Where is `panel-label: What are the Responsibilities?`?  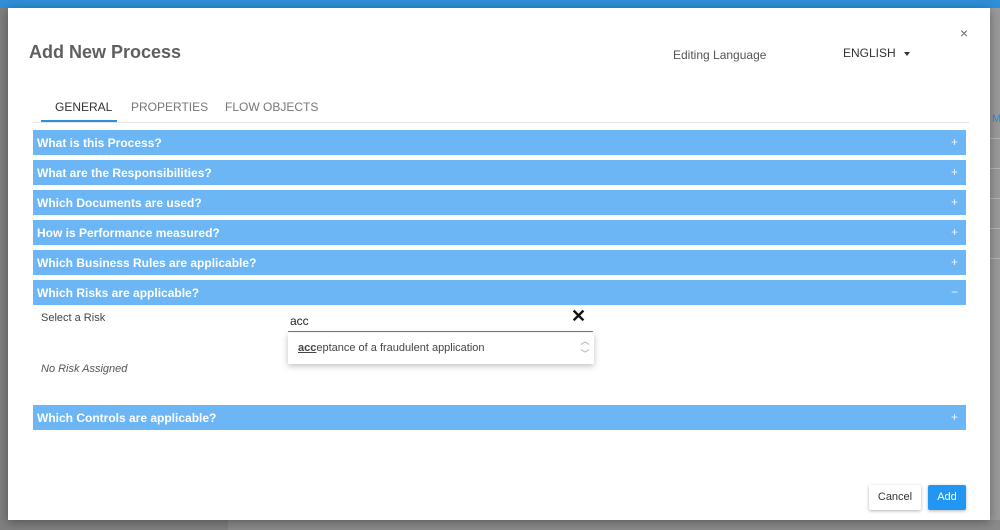 panel-label: What are the Responsibilities? is located at coordinates (124, 173).